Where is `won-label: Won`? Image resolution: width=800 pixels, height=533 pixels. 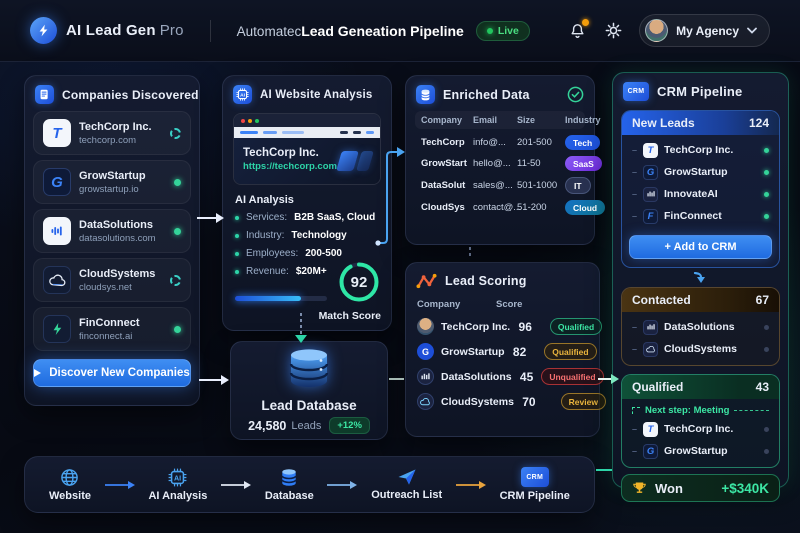 won-label: Won is located at coordinates (669, 488).